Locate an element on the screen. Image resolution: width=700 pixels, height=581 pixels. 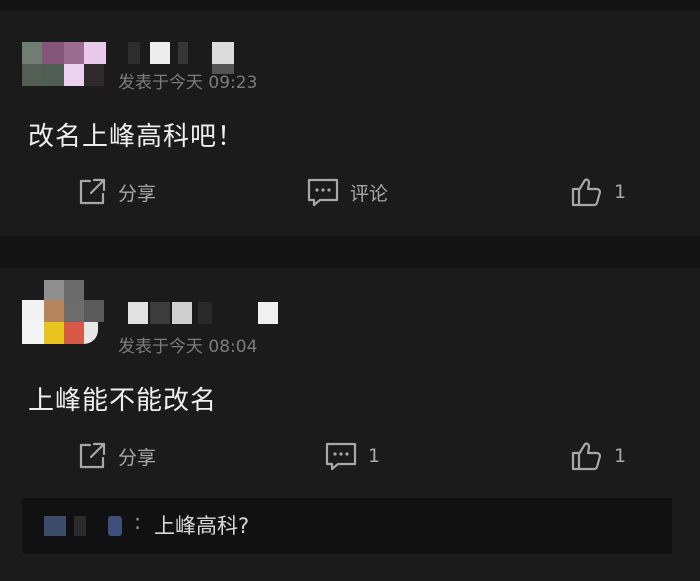
comment-button: 1 is located at coordinates (352, 456).